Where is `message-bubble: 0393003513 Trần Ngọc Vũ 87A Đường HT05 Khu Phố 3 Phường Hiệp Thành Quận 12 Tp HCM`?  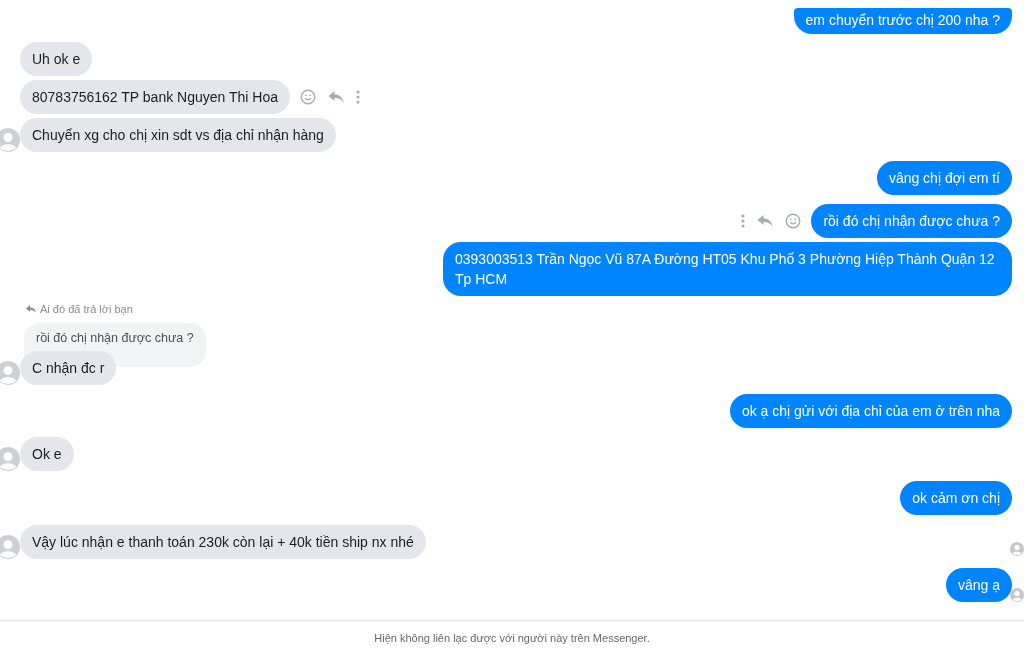 message-bubble: 0393003513 Trần Ngọc Vũ 87A Đường HT05 Khu Phố 3 Phường Hiệp Thành Quận 12 Tp HCM is located at coordinates (727, 269).